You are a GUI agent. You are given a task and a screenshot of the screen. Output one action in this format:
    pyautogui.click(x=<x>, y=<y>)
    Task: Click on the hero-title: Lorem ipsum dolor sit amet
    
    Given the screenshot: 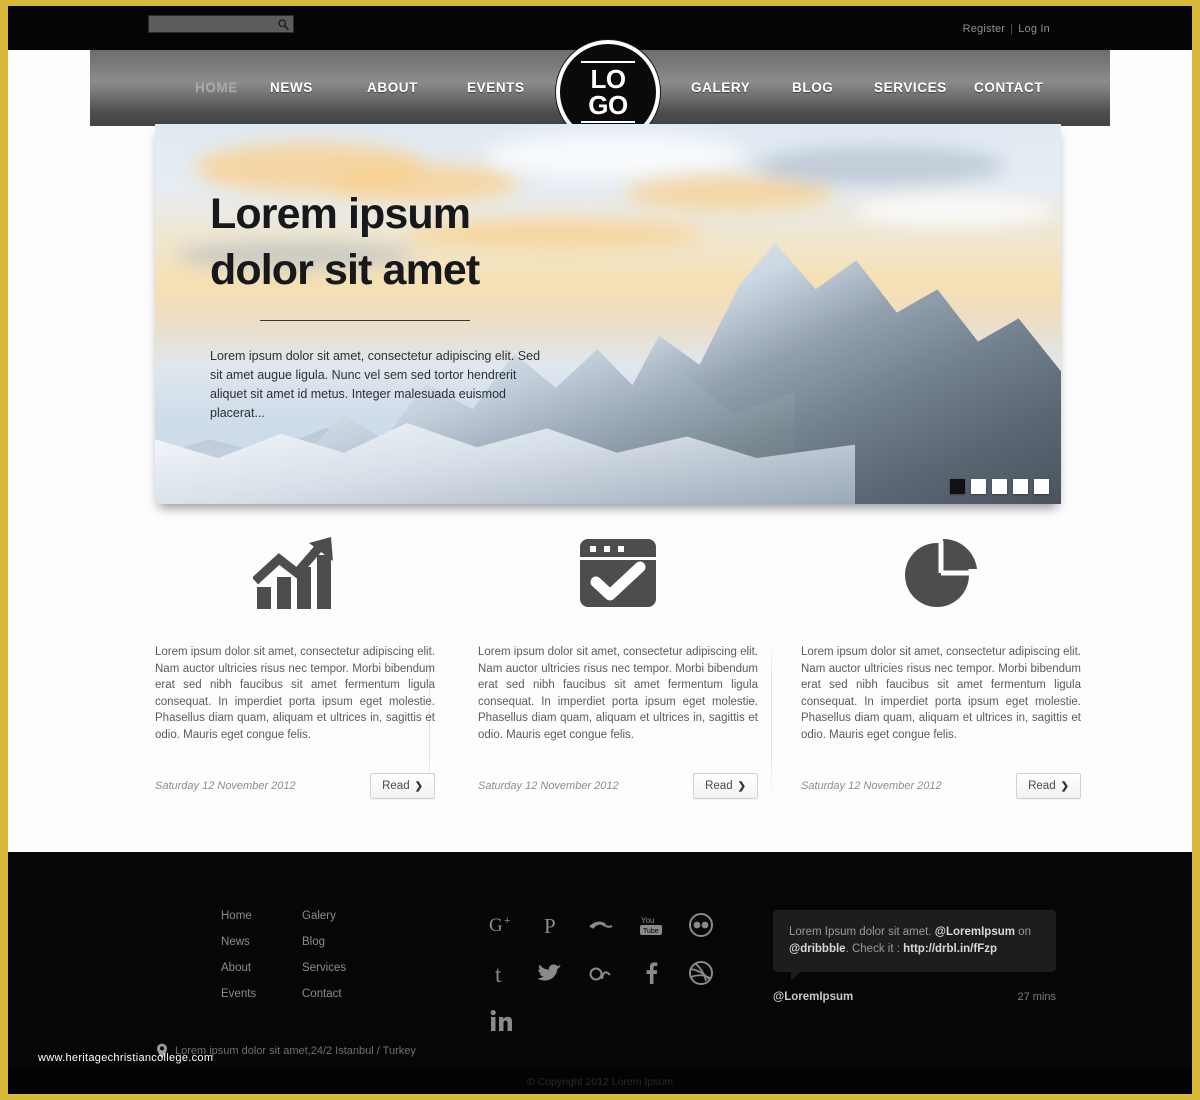 What is the action you would take?
    pyautogui.click(x=410, y=242)
    